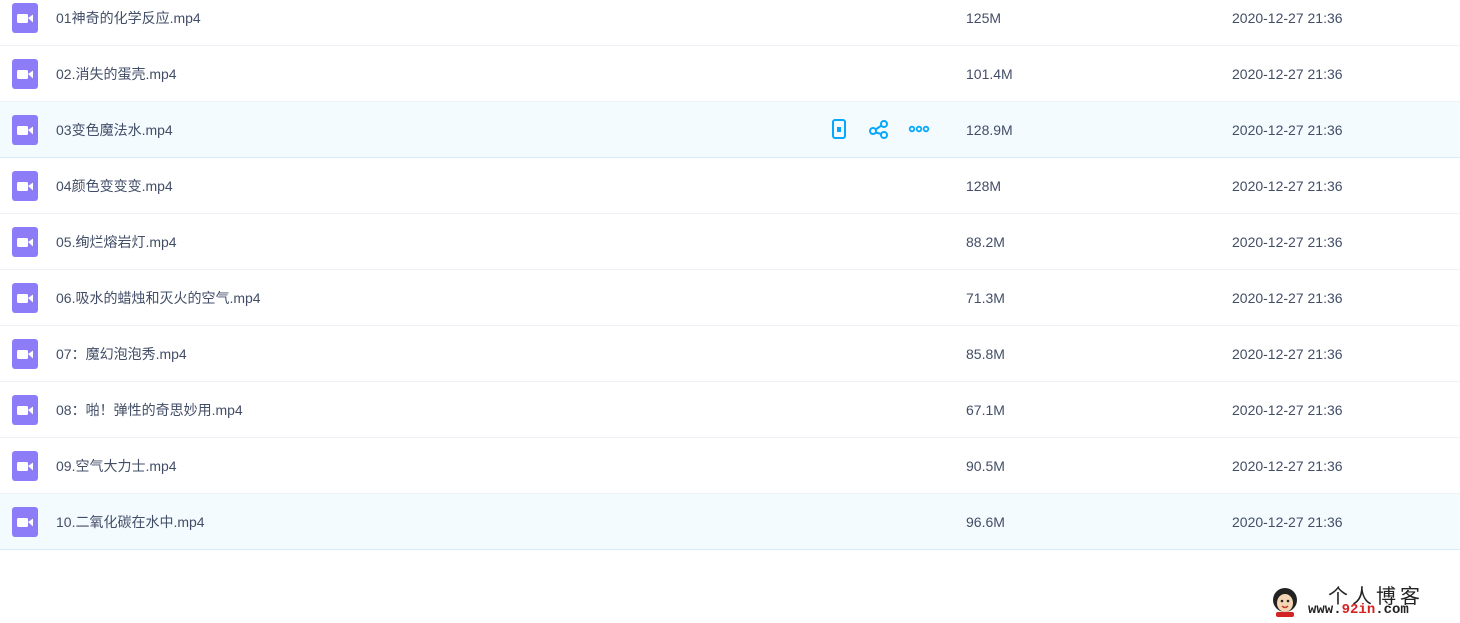  What do you see at coordinates (985, 353) in the screenshot?
I see `file-size: 85.8M` at bounding box center [985, 353].